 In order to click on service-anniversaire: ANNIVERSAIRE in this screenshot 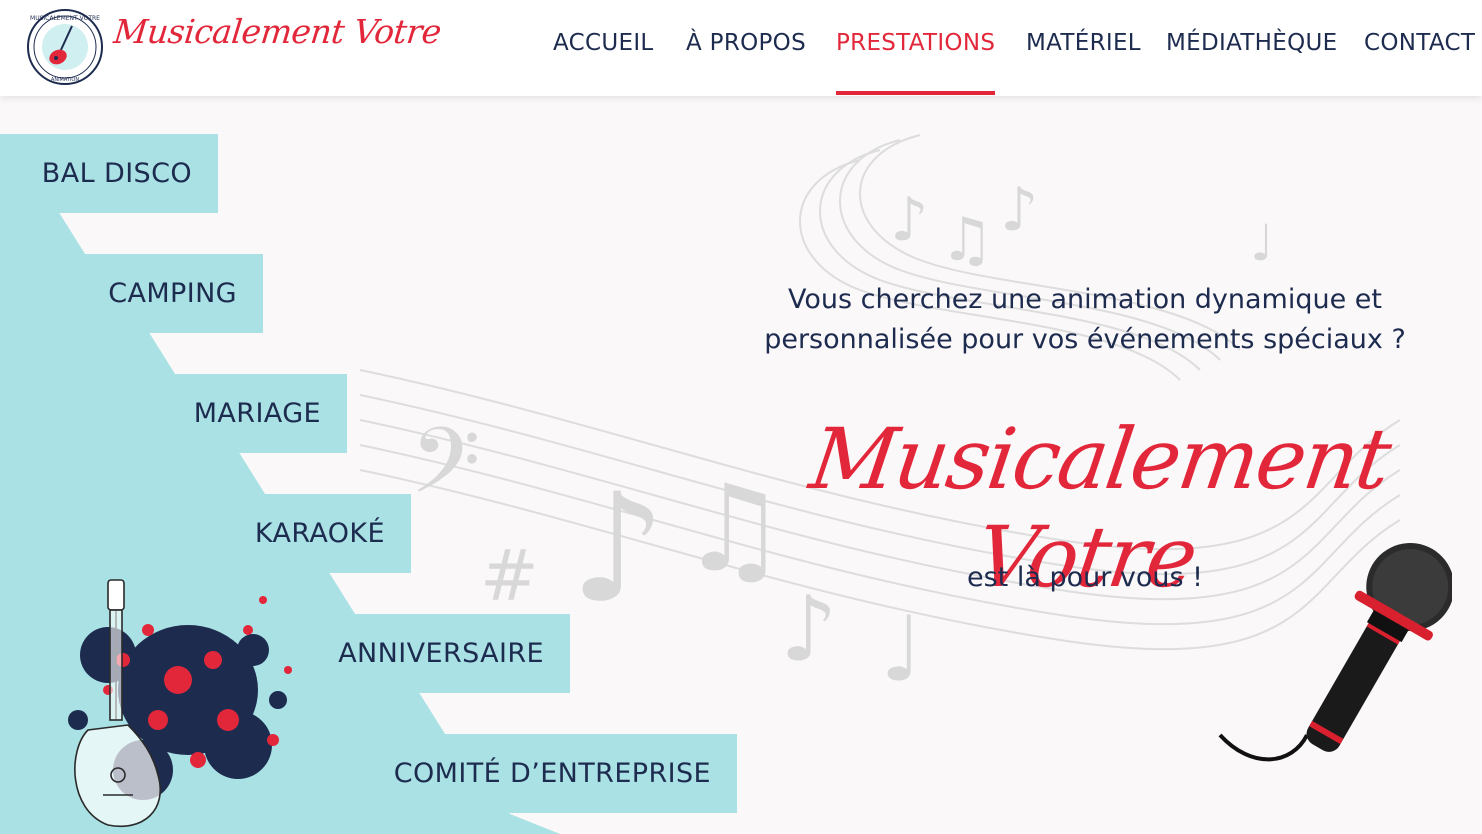, I will do `click(450, 653)`.